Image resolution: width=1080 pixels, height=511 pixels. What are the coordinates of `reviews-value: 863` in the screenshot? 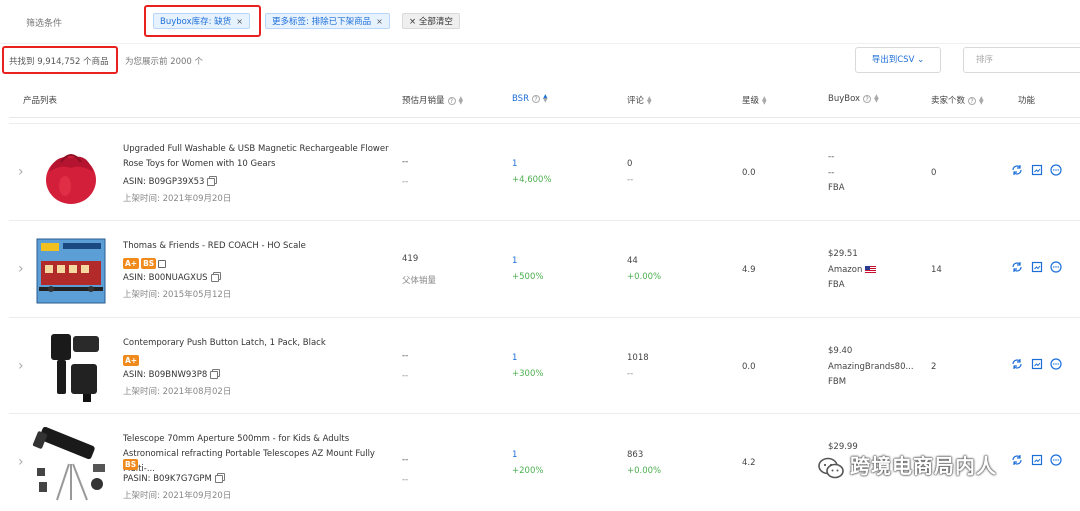 It's located at (635, 455).